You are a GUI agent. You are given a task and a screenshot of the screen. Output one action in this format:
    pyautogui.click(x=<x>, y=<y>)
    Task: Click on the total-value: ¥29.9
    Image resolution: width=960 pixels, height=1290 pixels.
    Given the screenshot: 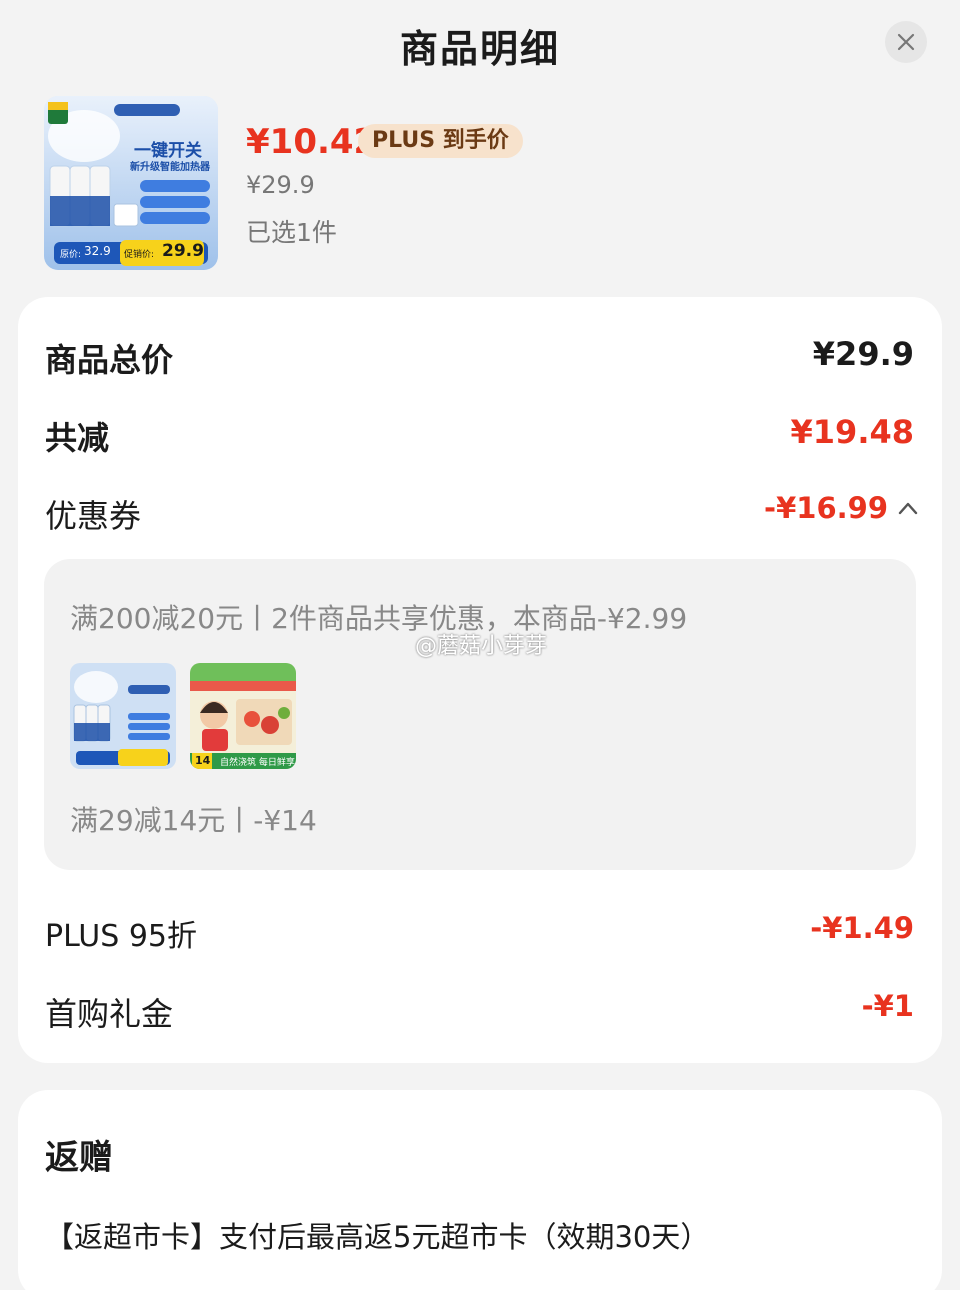 What is the action you would take?
    pyautogui.click(x=863, y=354)
    